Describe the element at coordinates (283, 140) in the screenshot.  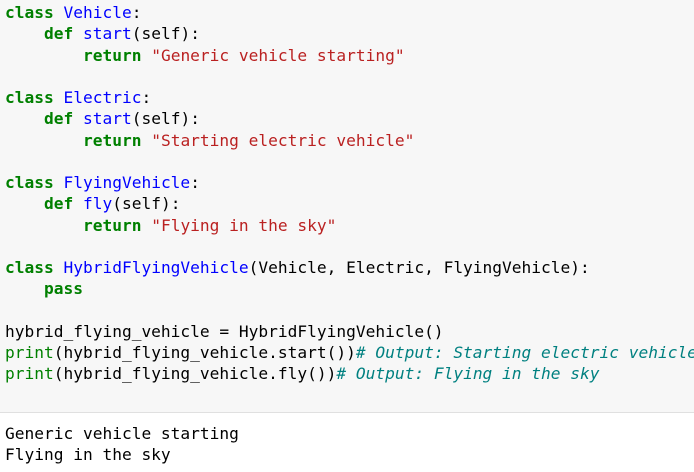
I see `string-literal: "Starting electric vehicle"` at that location.